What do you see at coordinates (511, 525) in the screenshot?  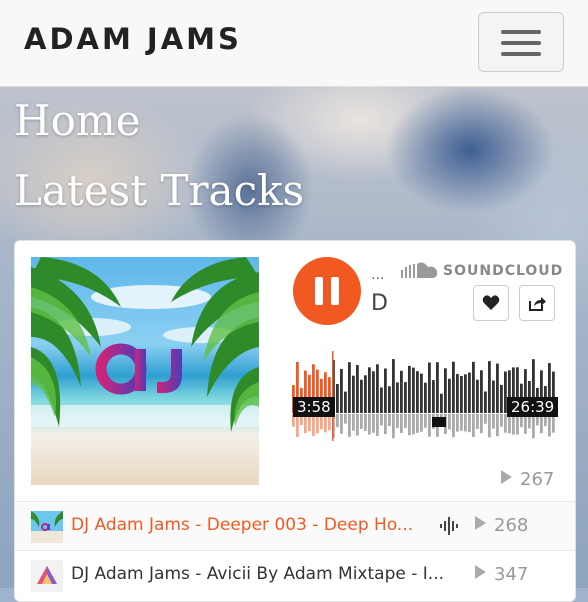 I see `playlist-item-plays-value: 268` at bounding box center [511, 525].